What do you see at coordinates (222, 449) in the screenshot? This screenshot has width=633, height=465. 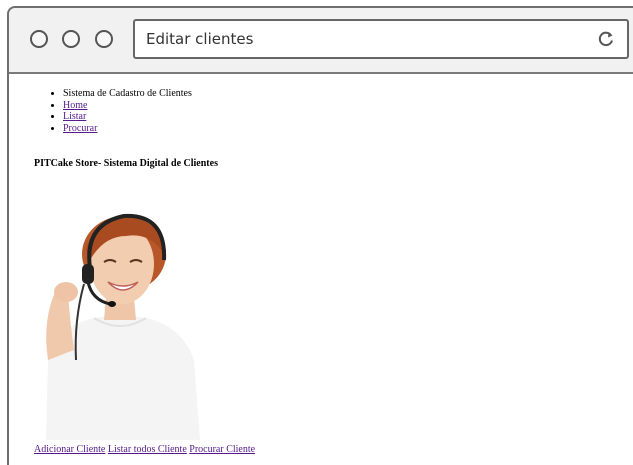 I see `search-client-link: Procurar Cliente` at bounding box center [222, 449].